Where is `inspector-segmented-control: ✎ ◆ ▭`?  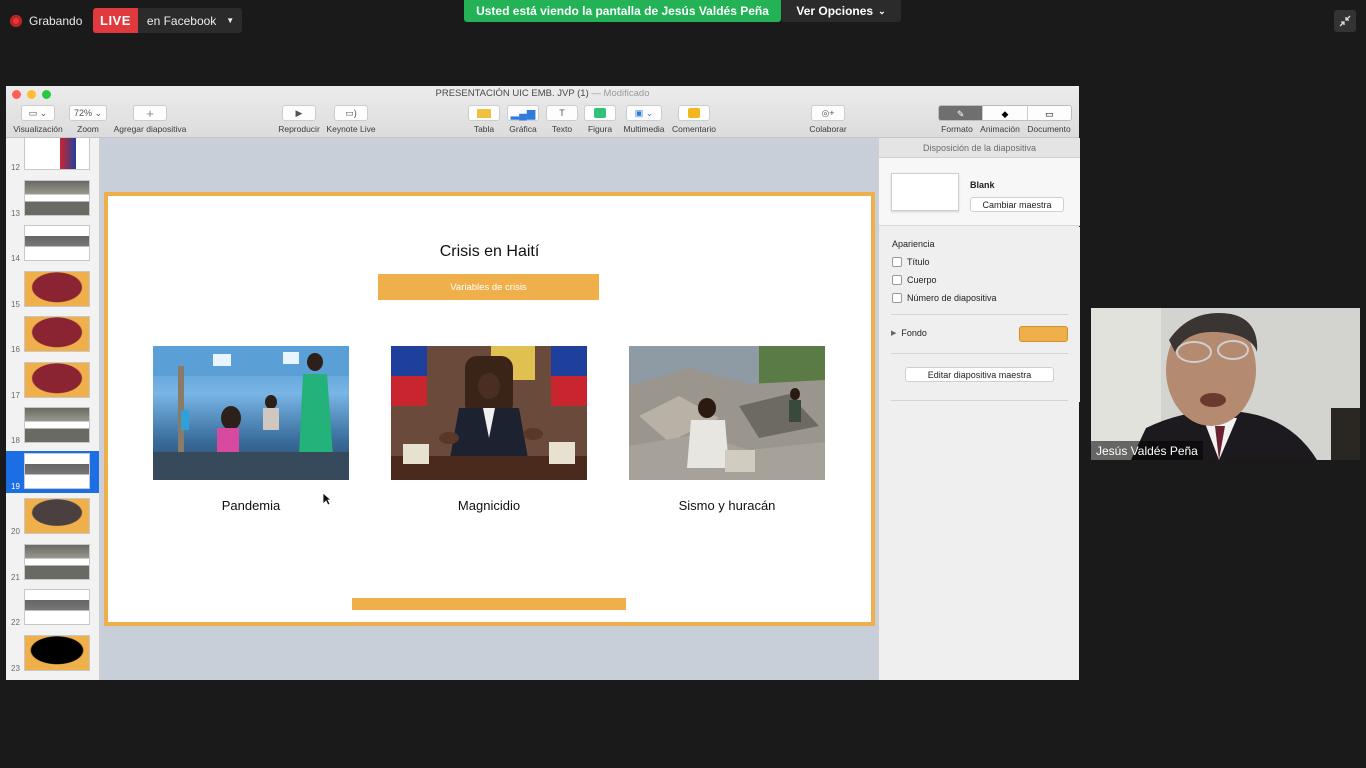 inspector-segmented-control: ✎ ◆ ▭ is located at coordinates (1005, 113).